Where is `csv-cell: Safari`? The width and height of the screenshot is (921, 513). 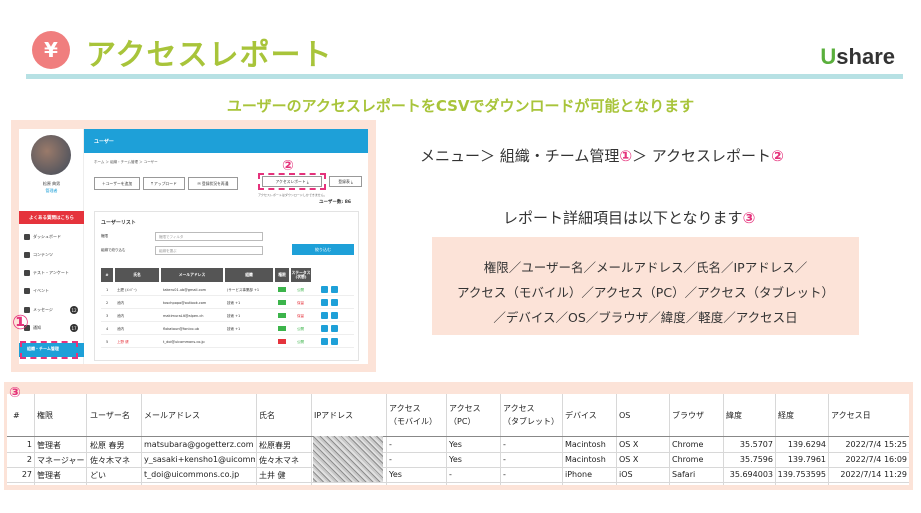 csv-cell: Safari is located at coordinates (684, 474).